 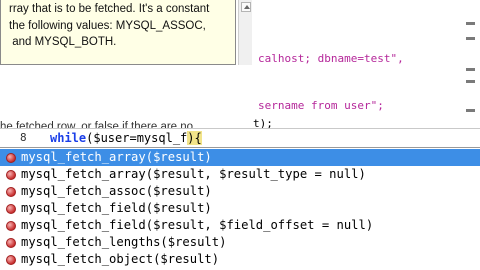 I want to click on code-line-query: sername from user";, so click(x=321, y=105).